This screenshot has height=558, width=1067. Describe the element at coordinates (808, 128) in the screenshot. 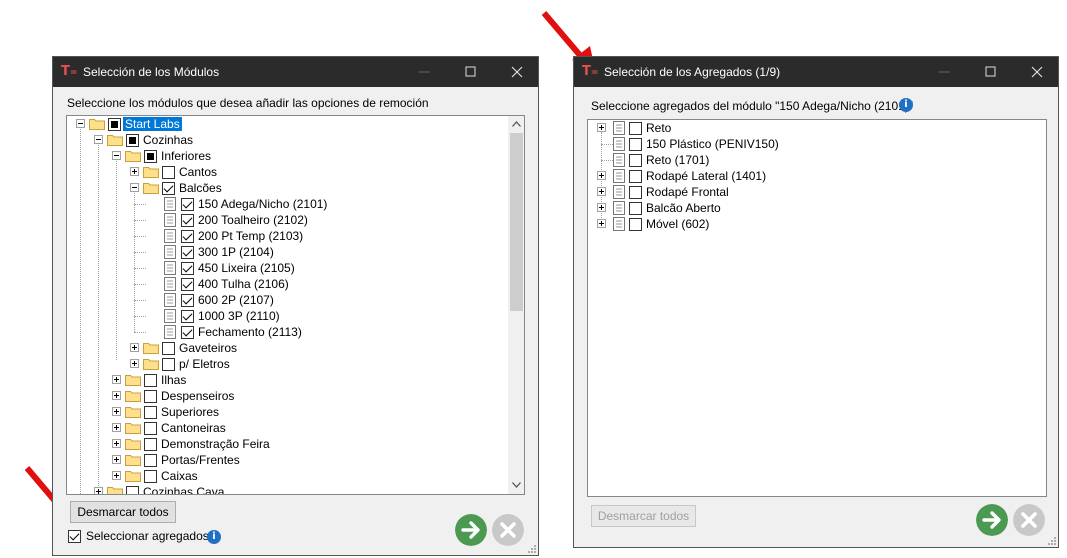

I see `tree-node: Reto` at that location.